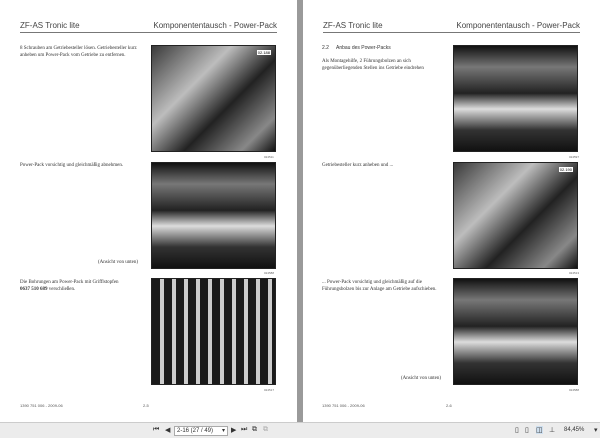  What do you see at coordinates (195, 431) in the screenshot?
I see `page-number-value: 2-16 (27 / 49)` at bounding box center [195, 431].